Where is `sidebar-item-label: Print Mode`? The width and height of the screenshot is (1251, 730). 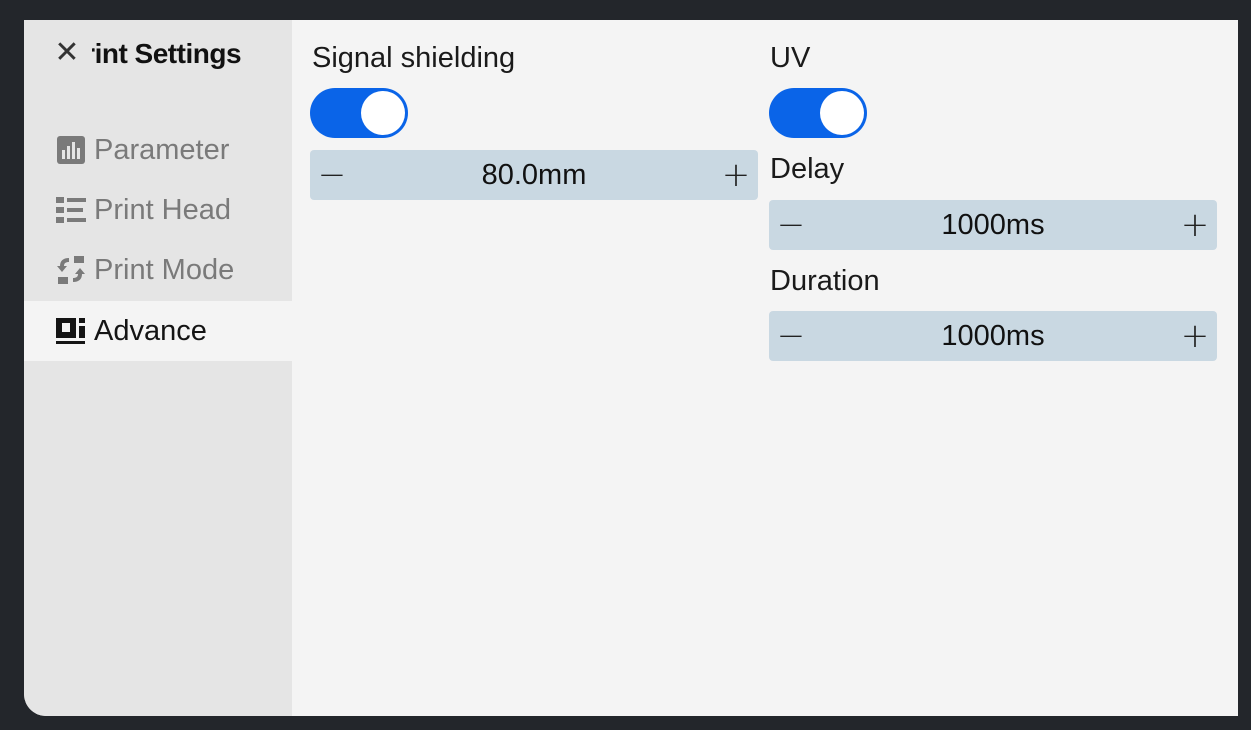 sidebar-item-label: Print Mode is located at coordinates (164, 269).